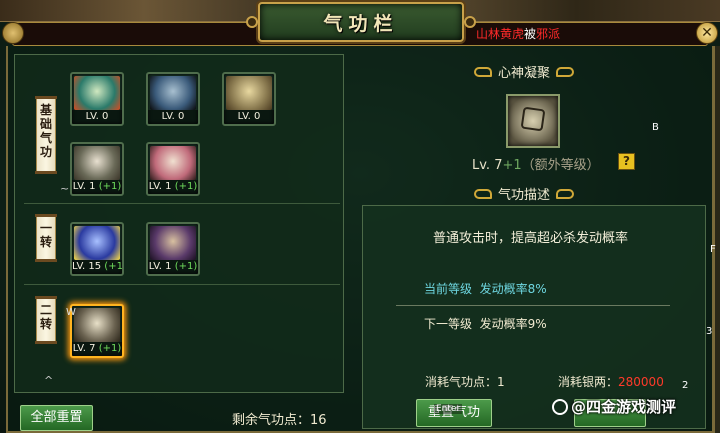 The height and width of the screenshot is (433, 720). Describe the element at coordinates (614, 406) in the screenshot. I see `watermark: @四金游戏测评` at that location.